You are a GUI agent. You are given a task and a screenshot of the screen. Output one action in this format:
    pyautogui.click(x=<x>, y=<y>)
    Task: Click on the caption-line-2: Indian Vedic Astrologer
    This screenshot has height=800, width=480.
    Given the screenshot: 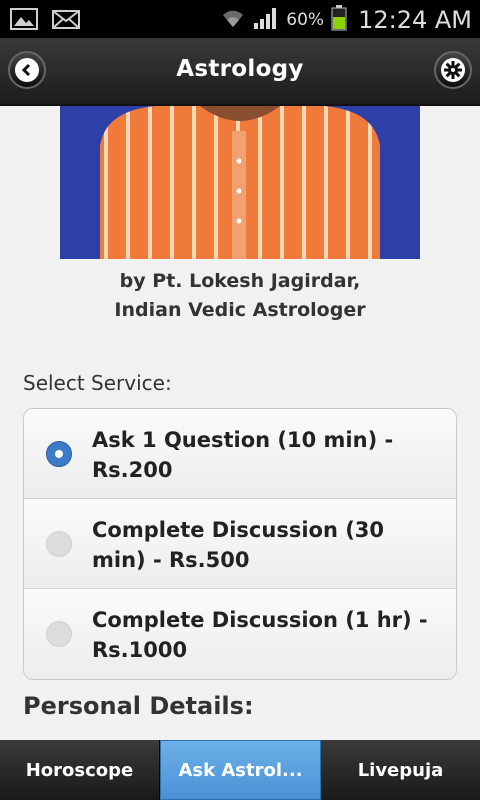 What is the action you would take?
    pyautogui.click(x=240, y=310)
    